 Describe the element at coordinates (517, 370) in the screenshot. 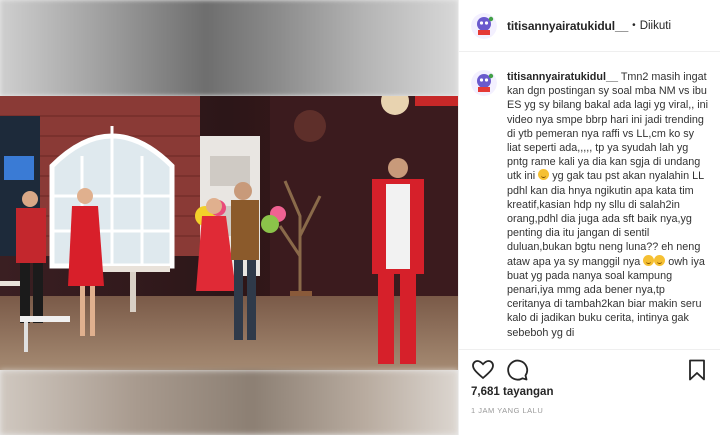

I see `comment-icon` at that location.